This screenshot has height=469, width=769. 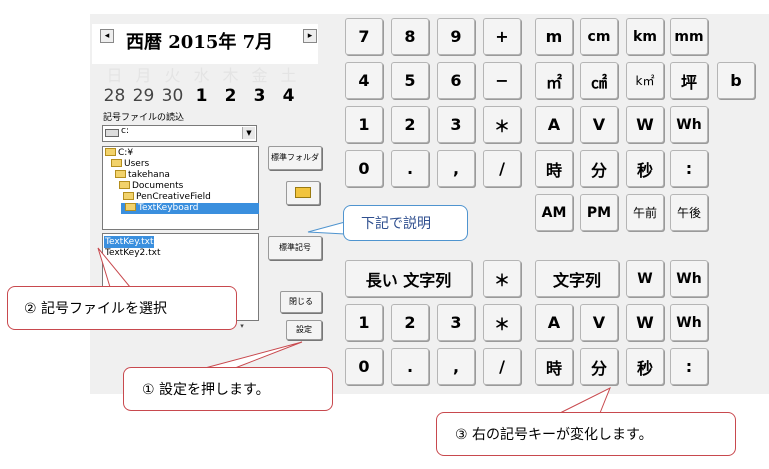 What do you see at coordinates (303, 193) in the screenshot?
I see `open-folder-button` at bounding box center [303, 193].